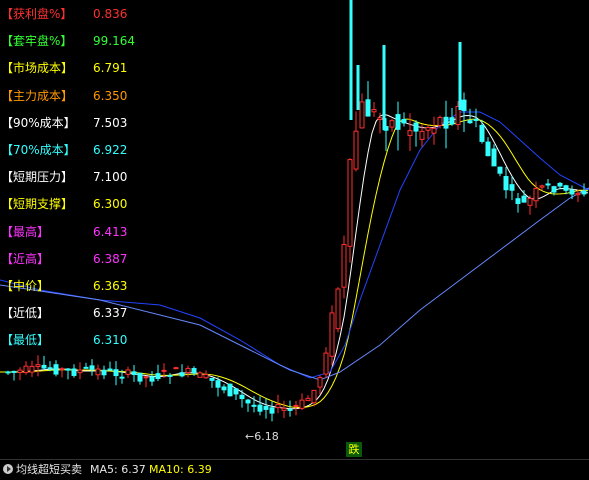 This screenshot has height=480, width=589. Describe the element at coordinates (110, 95) in the screenshot. I see `stat-value: 6.350` at that location.